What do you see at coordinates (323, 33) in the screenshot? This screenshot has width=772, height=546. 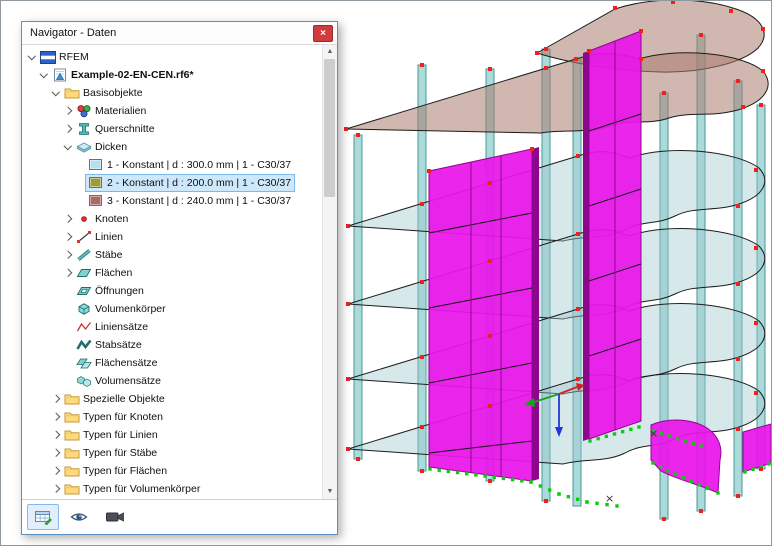 I see `close-button: ×` at bounding box center [323, 33].